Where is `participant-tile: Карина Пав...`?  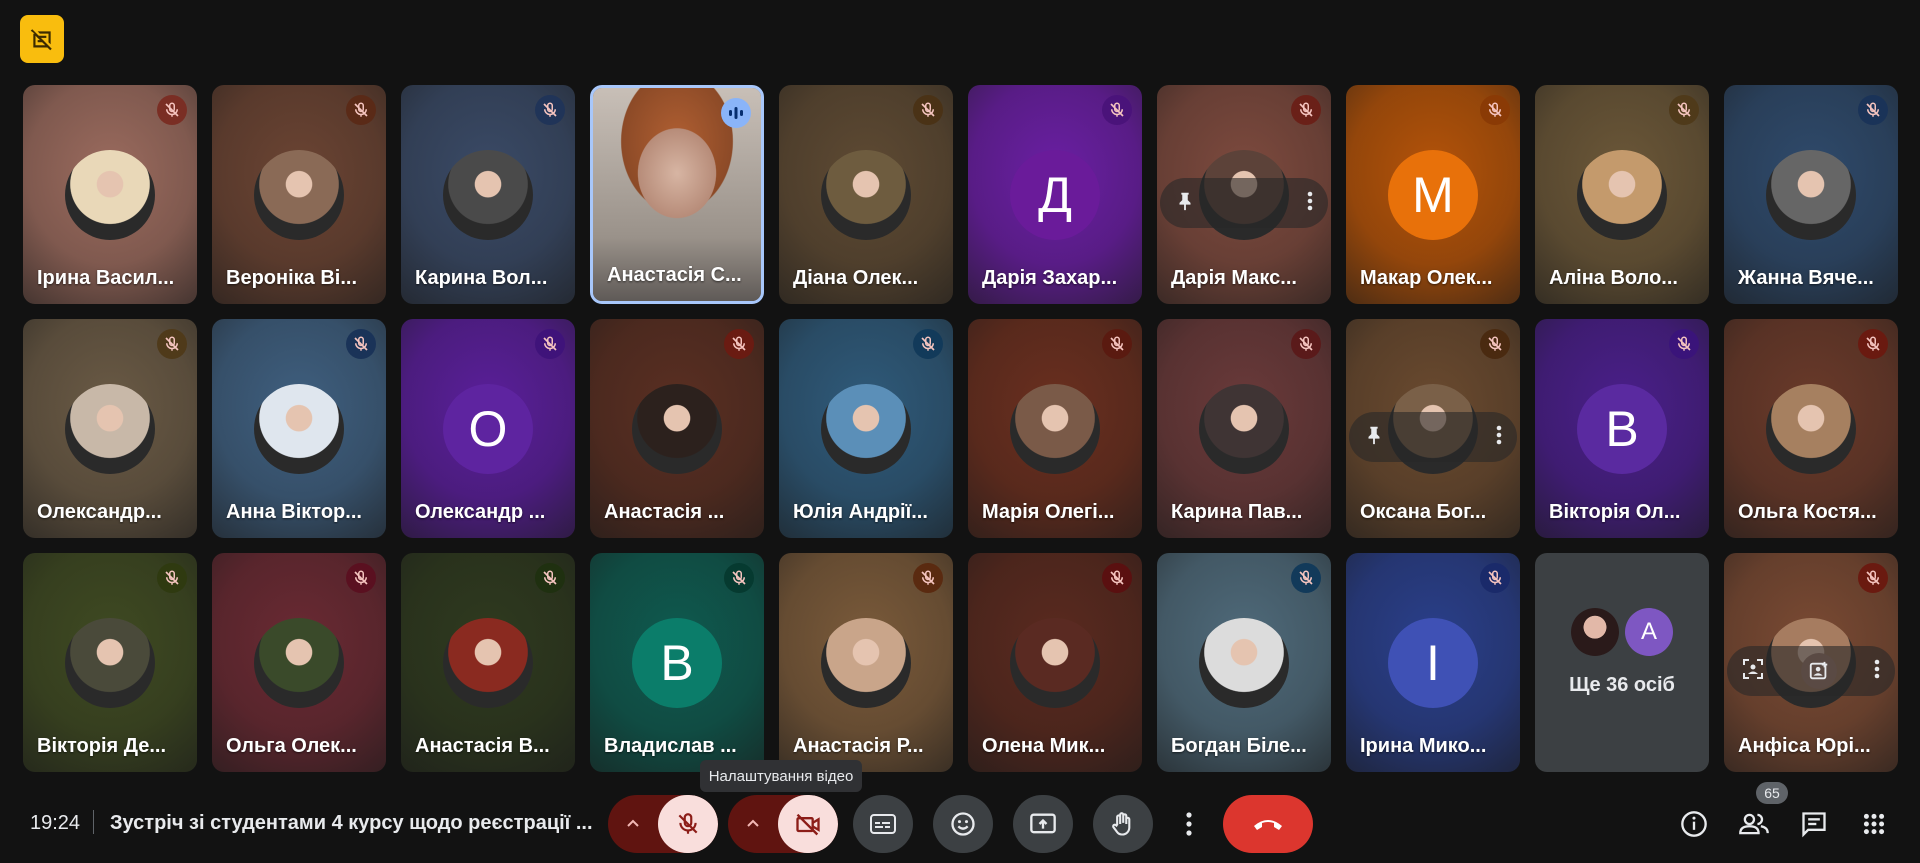 participant-tile: Карина Пав... is located at coordinates (1244, 428).